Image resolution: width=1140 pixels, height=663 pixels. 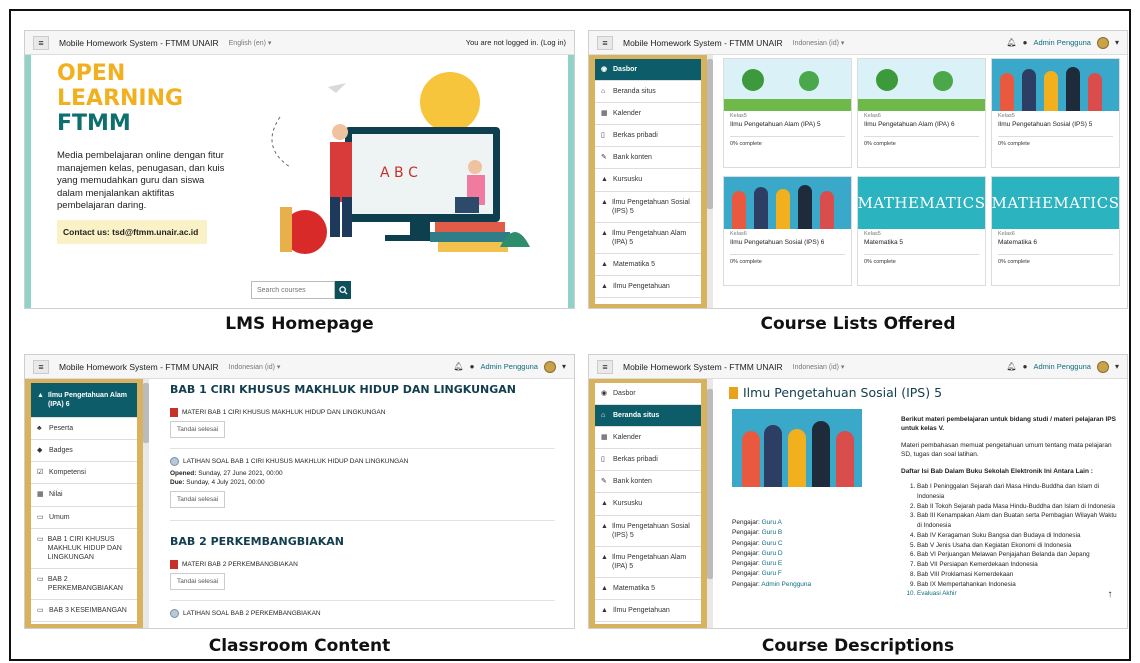 I want to click on activity-quiz: LATIHAN SOAL BAB 2 PERKEMBANGBIAKAN, so click(x=362, y=614).